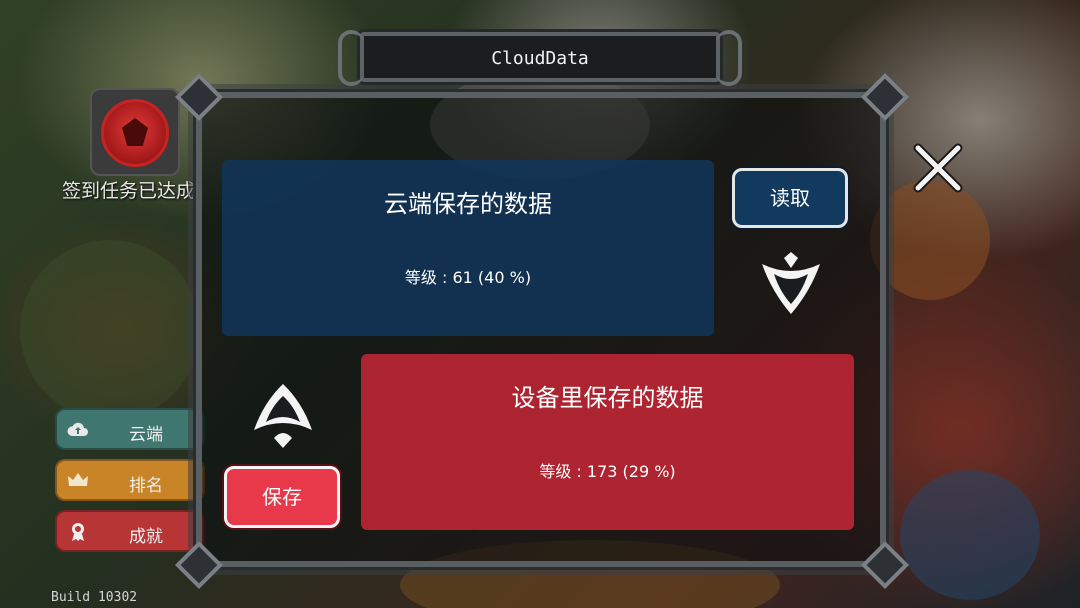 The image size is (1080, 608). I want to click on close-icon, so click(938, 168).